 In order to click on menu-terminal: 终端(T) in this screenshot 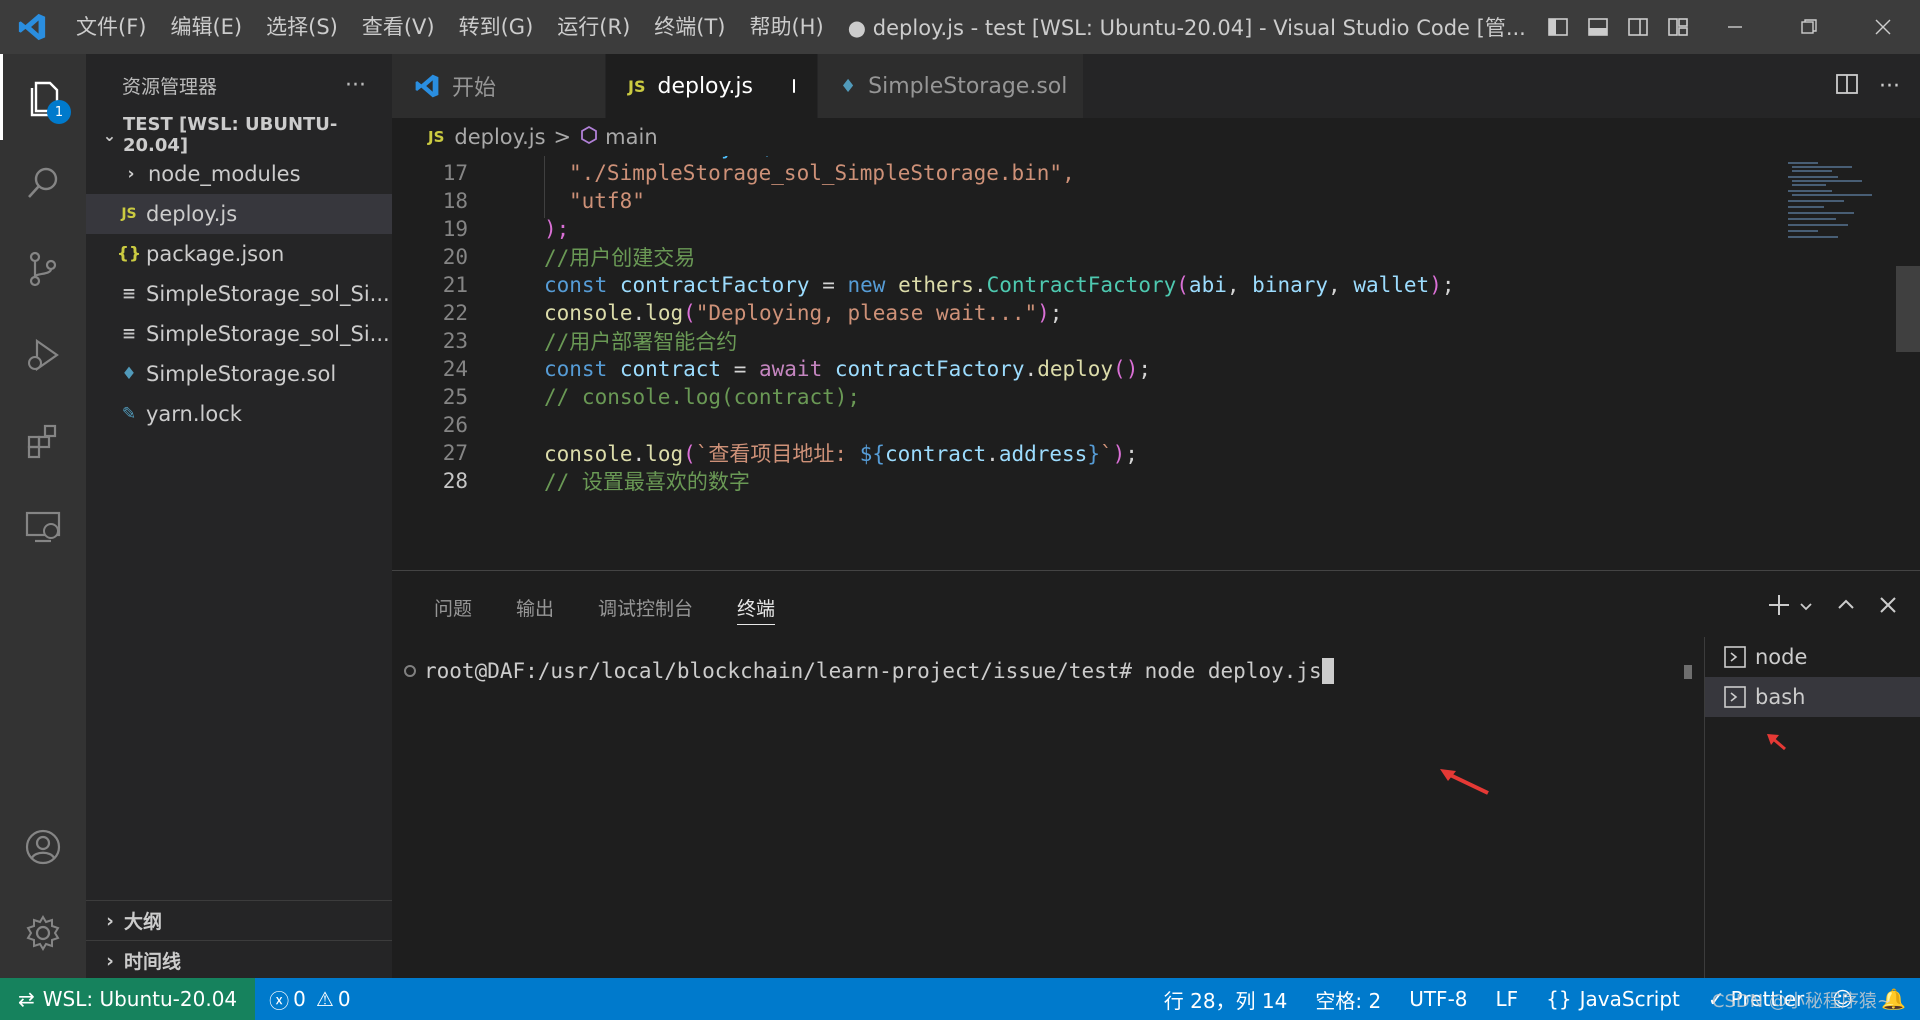, I will do `click(689, 27)`.